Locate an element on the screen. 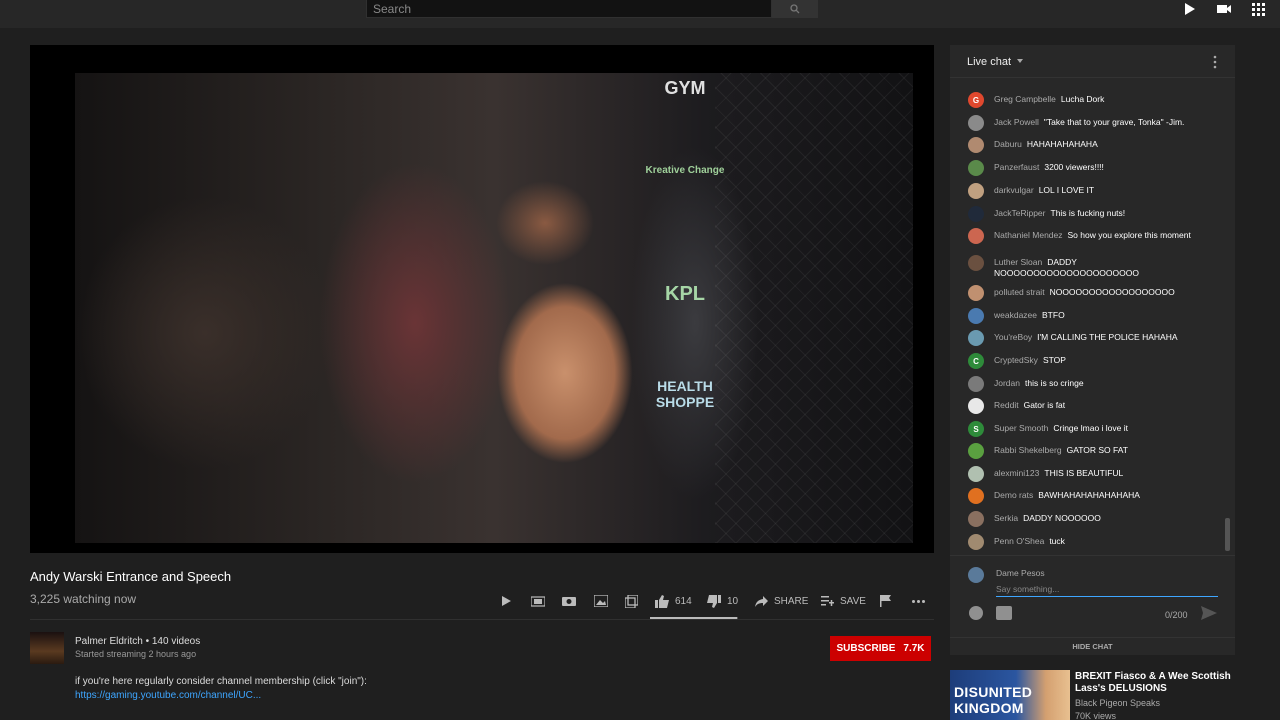 Image resolution: width=1280 pixels, height=720 pixels. chat-author: Demo rats is located at coordinates (1013, 495).